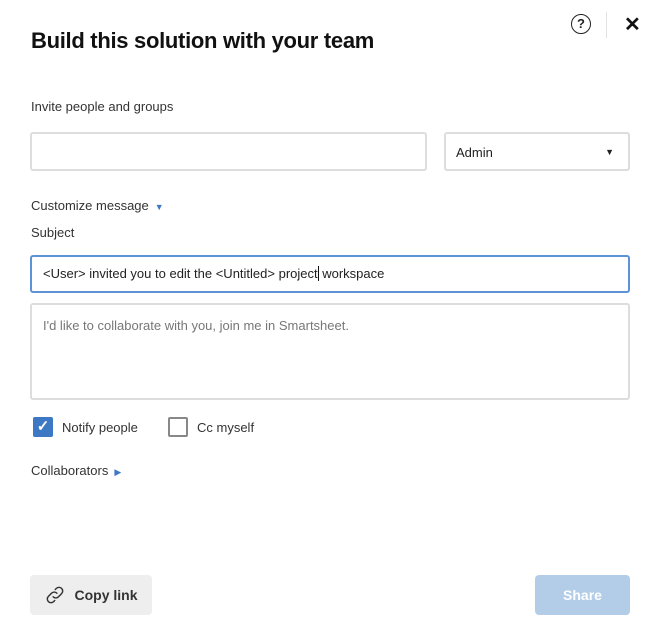 This screenshot has width=659, height=644. I want to click on caret-right-icon: ▶, so click(118, 472).